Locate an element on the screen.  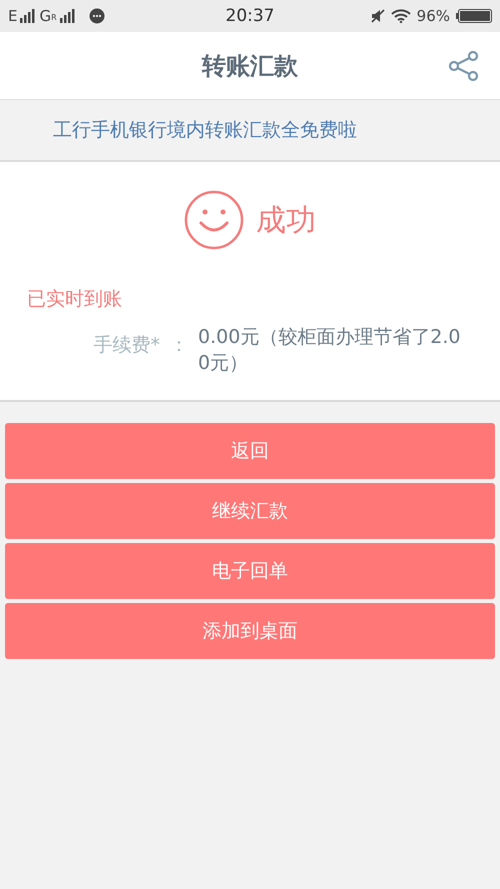
page-title: 转账汇款 is located at coordinates (250, 66).